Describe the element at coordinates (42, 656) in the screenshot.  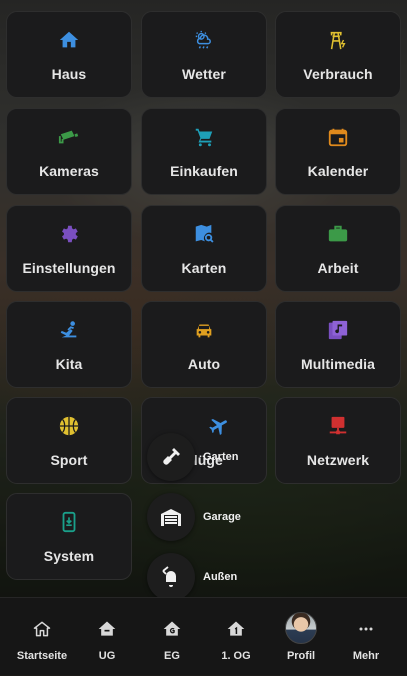
I see `nav-label: Startseite` at that location.